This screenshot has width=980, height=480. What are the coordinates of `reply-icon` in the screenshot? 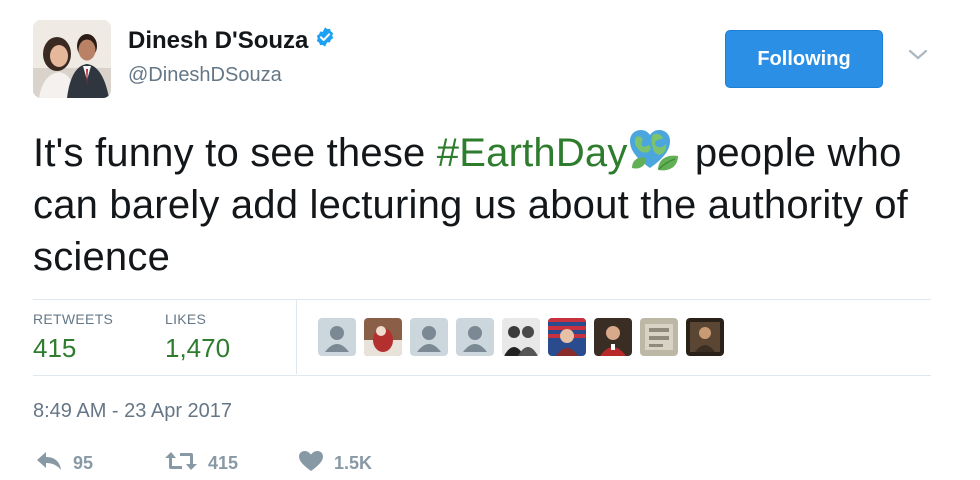 It's located at (49, 463).